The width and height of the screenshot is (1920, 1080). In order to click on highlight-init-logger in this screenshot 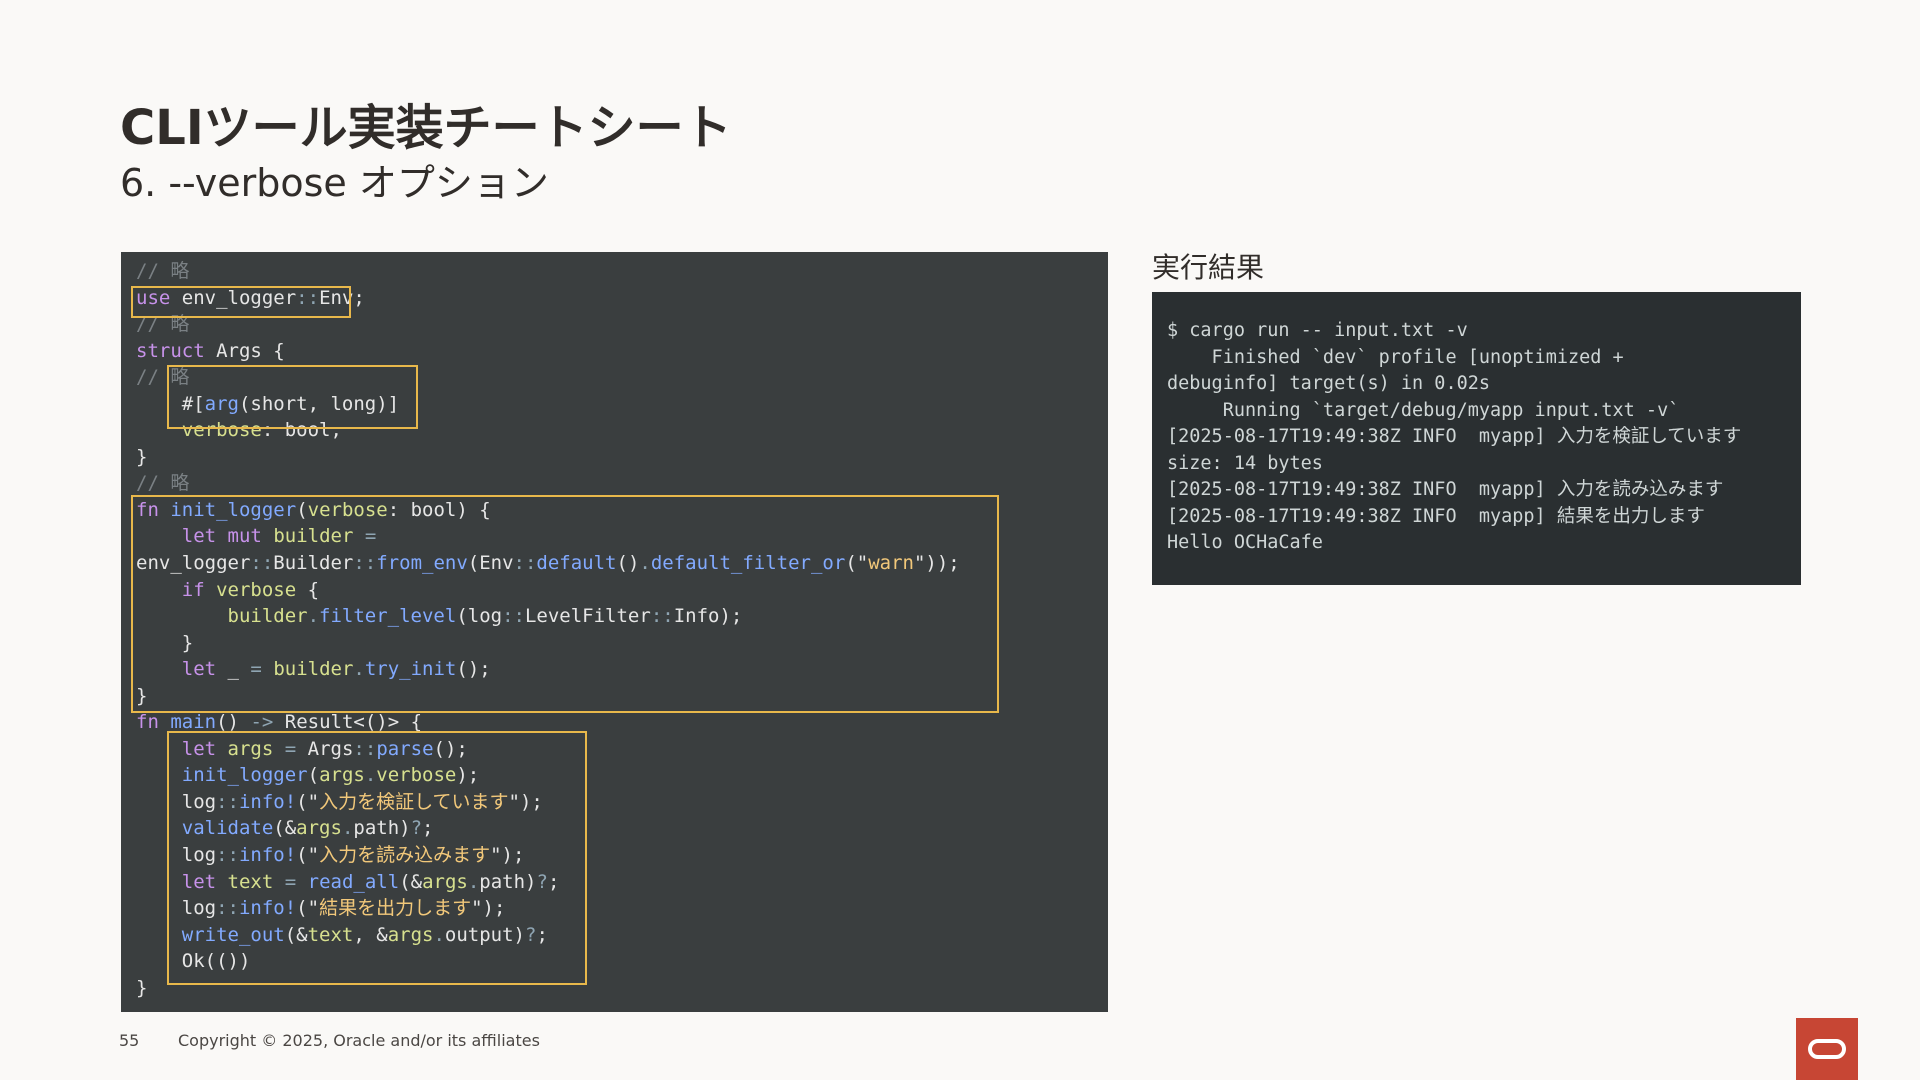, I will do `click(565, 604)`.